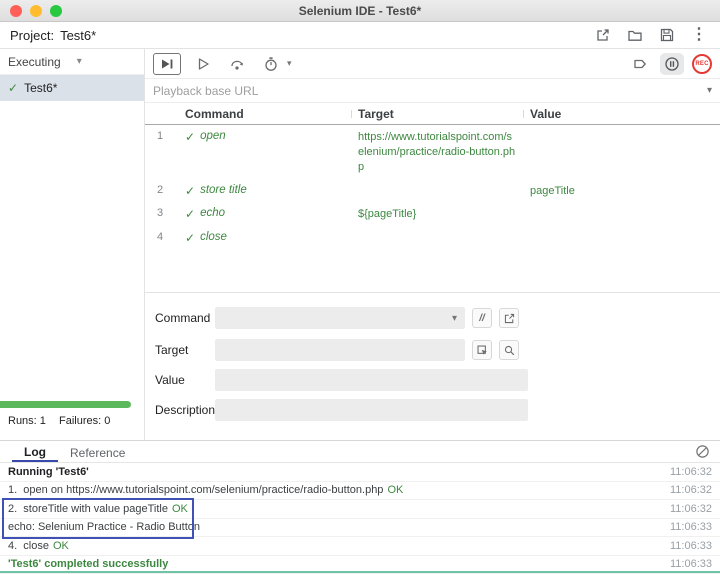 The width and height of the screenshot is (720, 574). What do you see at coordinates (27, 421) in the screenshot?
I see `runs-count: Runs: 1` at bounding box center [27, 421].